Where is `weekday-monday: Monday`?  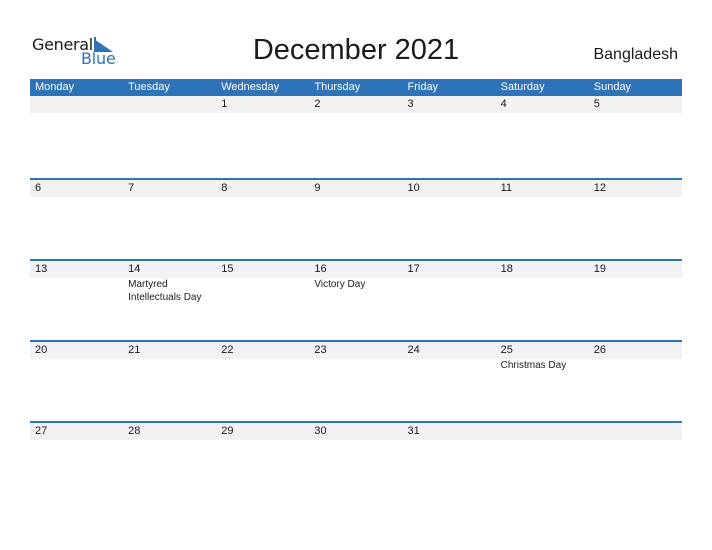 weekday-monday: Monday is located at coordinates (55, 87).